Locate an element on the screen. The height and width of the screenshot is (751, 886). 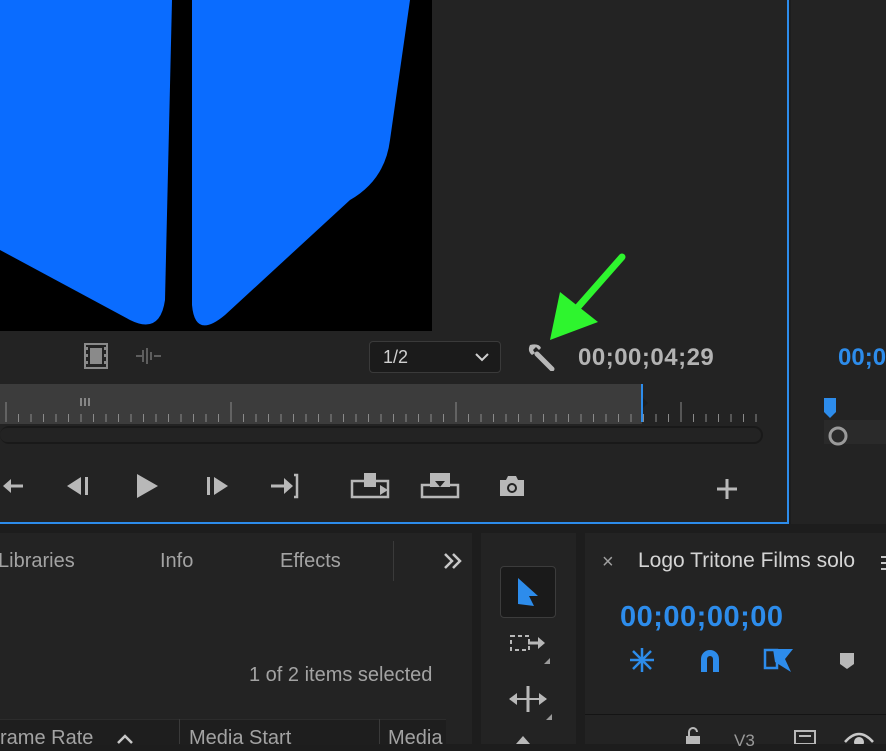
column-frame-rate: rame Rate is located at coordinates (87, 738).